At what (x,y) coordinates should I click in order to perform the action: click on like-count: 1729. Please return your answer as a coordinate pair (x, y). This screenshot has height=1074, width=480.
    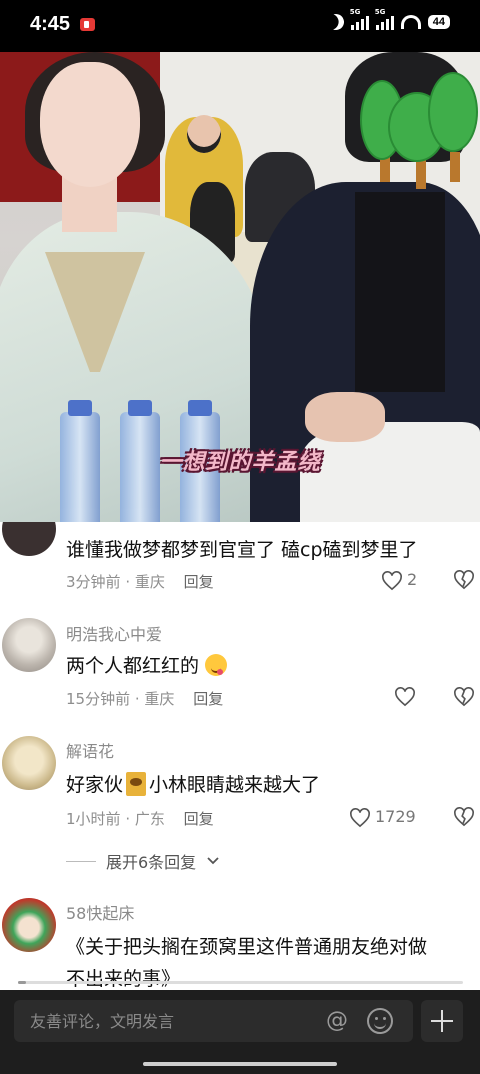
    Looking at the image, I should click on (395, 816).